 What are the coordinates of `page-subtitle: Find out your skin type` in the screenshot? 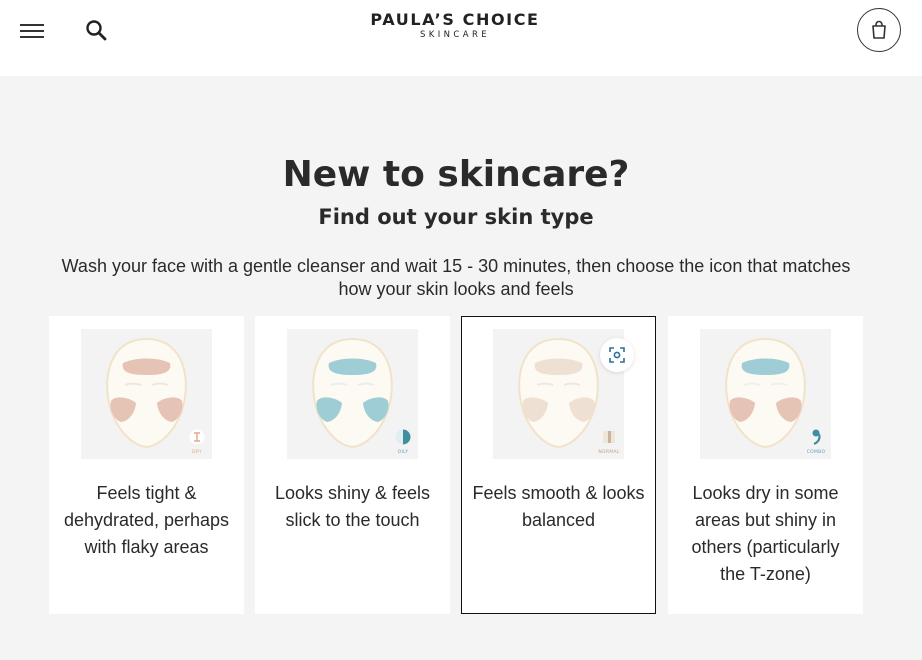 It's located at (456, 217).